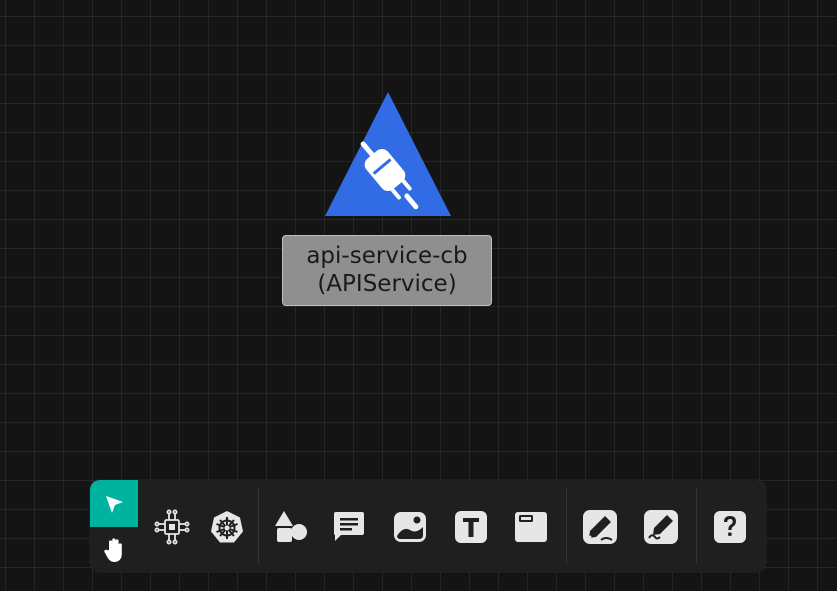  I want to click on section-icon, so click(531, 527).